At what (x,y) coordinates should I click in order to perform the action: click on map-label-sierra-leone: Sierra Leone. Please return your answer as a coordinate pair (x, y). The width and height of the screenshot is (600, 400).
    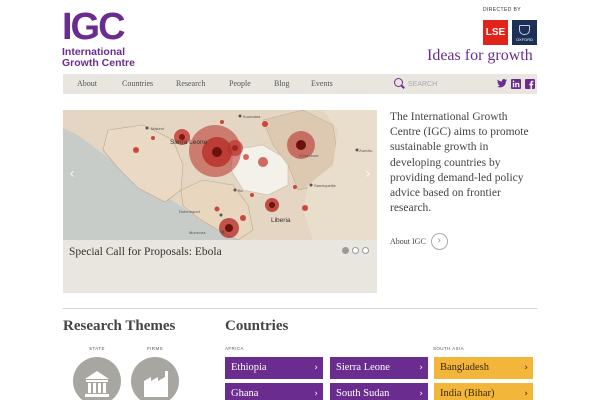
    Looking at the image, I should click on (189, 142).